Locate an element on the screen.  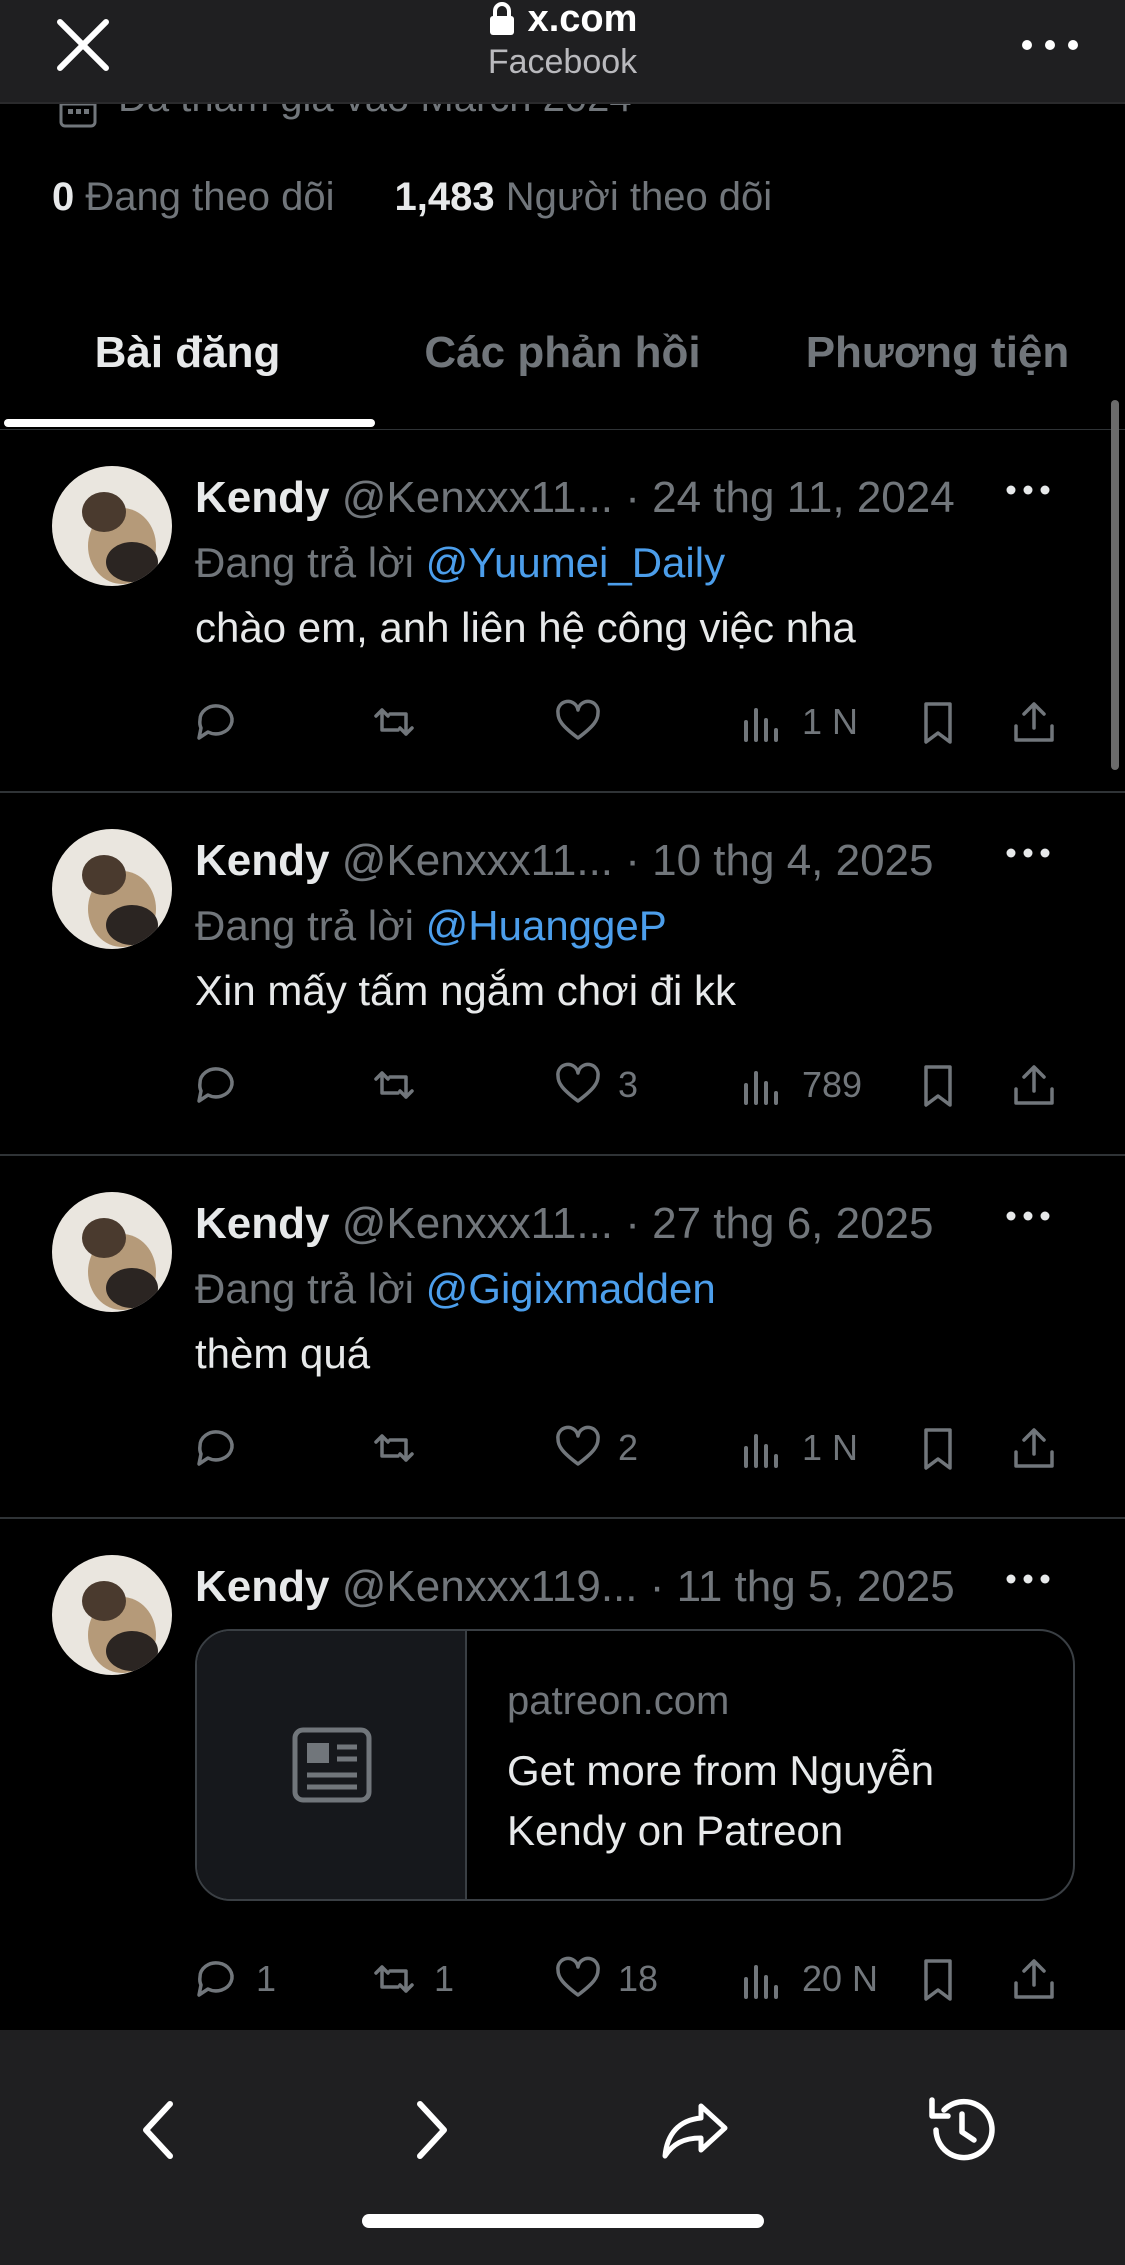
post-actions: 3 789 is located at coordinates (630, 1085).